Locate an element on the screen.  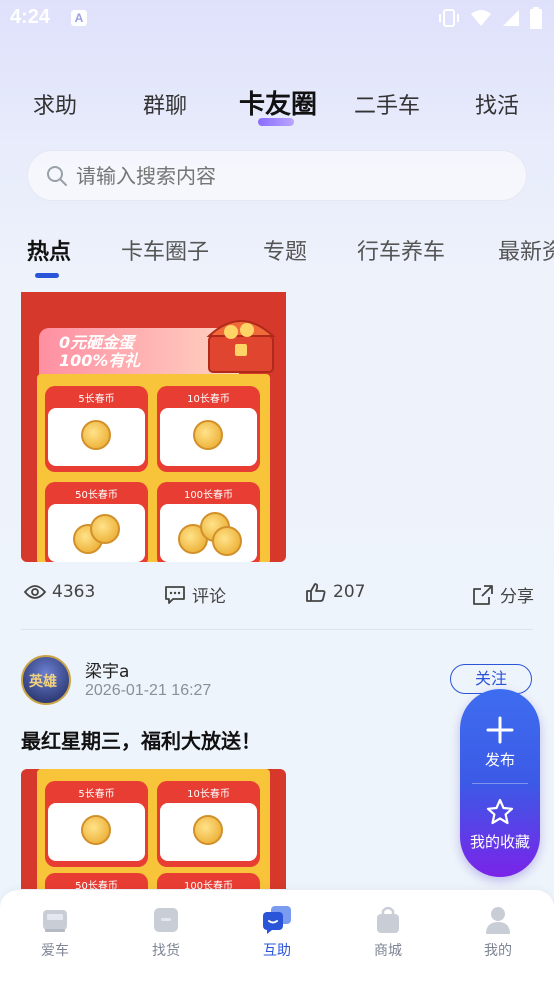
avatar: 英雄 is located at coordinates (46, 680).